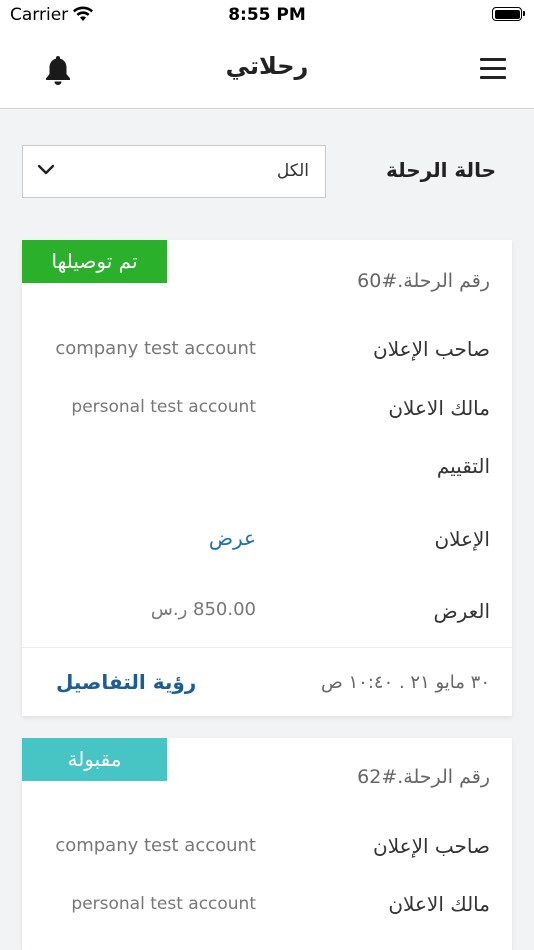  Describe the element at coordinates (126, 682) in the screenshot. I see `view-details-link: رؤية التفاصيل` at that location.